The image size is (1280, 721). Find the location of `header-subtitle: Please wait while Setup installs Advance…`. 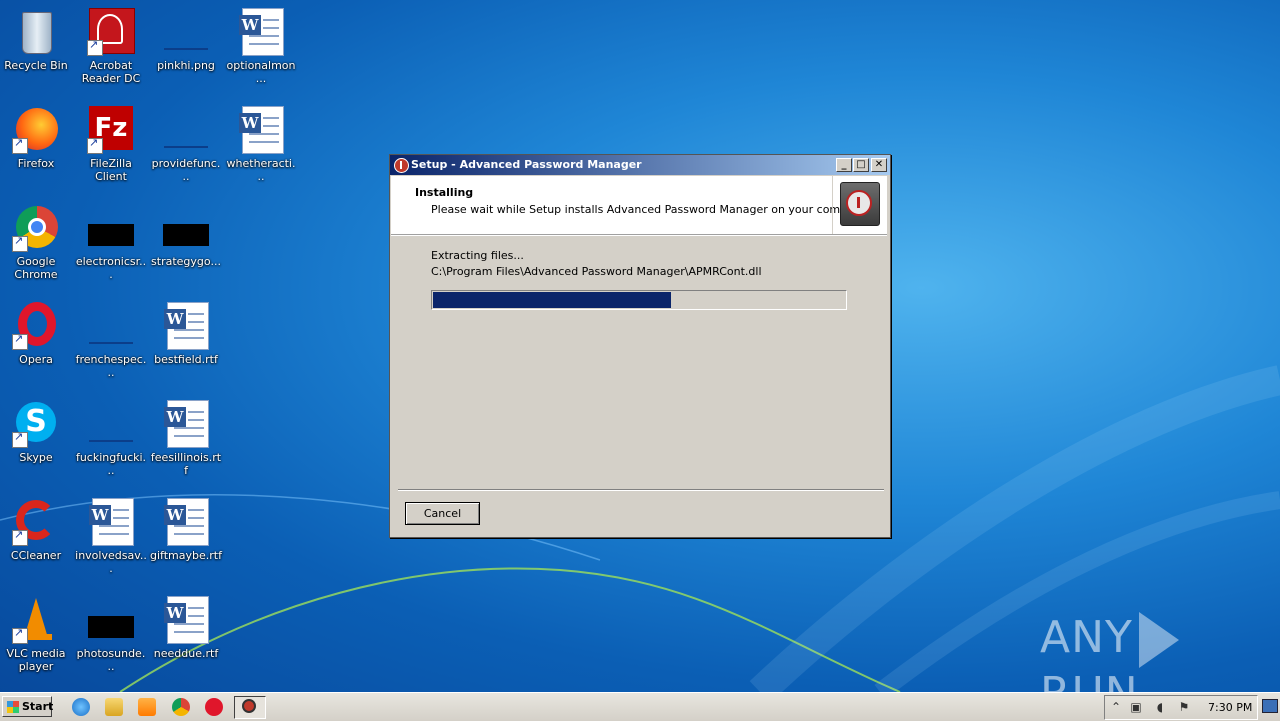

header-subtitle: Please wait while Setup installs Advance… is located at coordinates (652, 209).